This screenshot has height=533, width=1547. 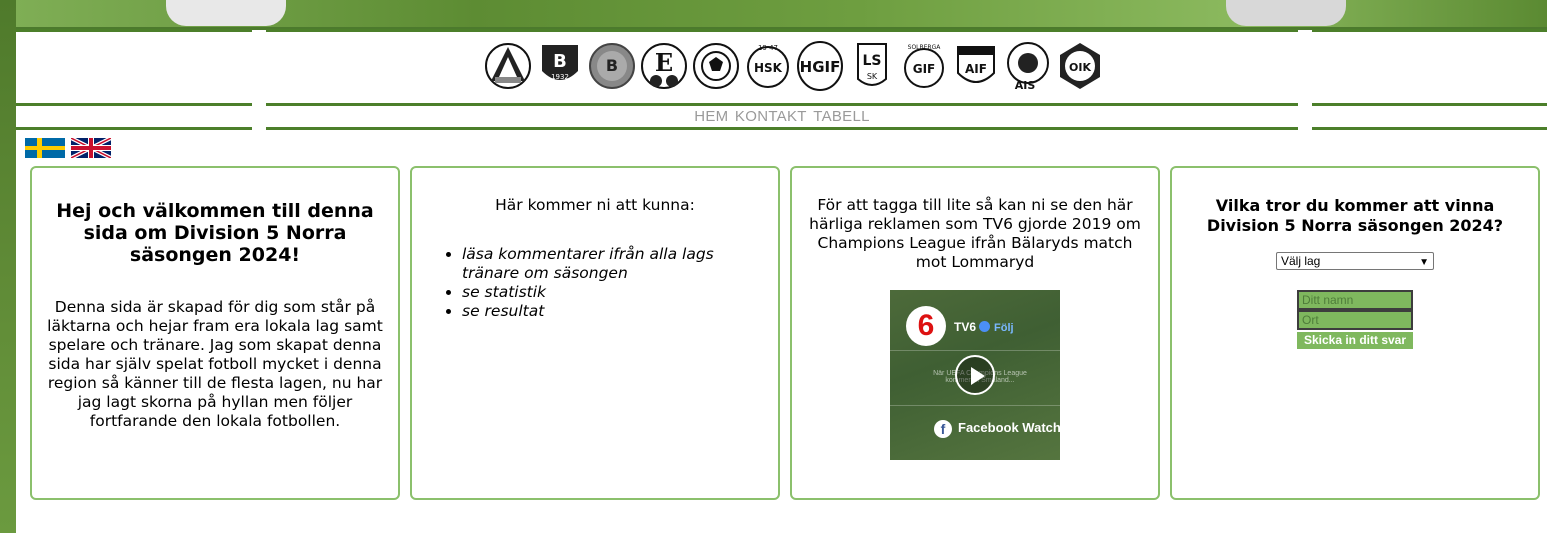 I want to click on name-input: Ditt namn, so click(x=1355, y=300).